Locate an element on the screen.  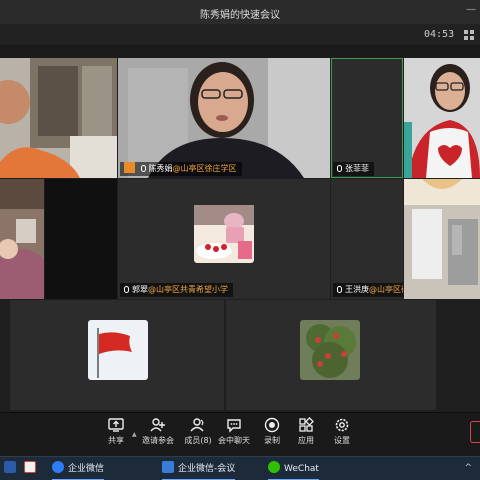
chat-bubble-icon is located at coordinates (234, 426).